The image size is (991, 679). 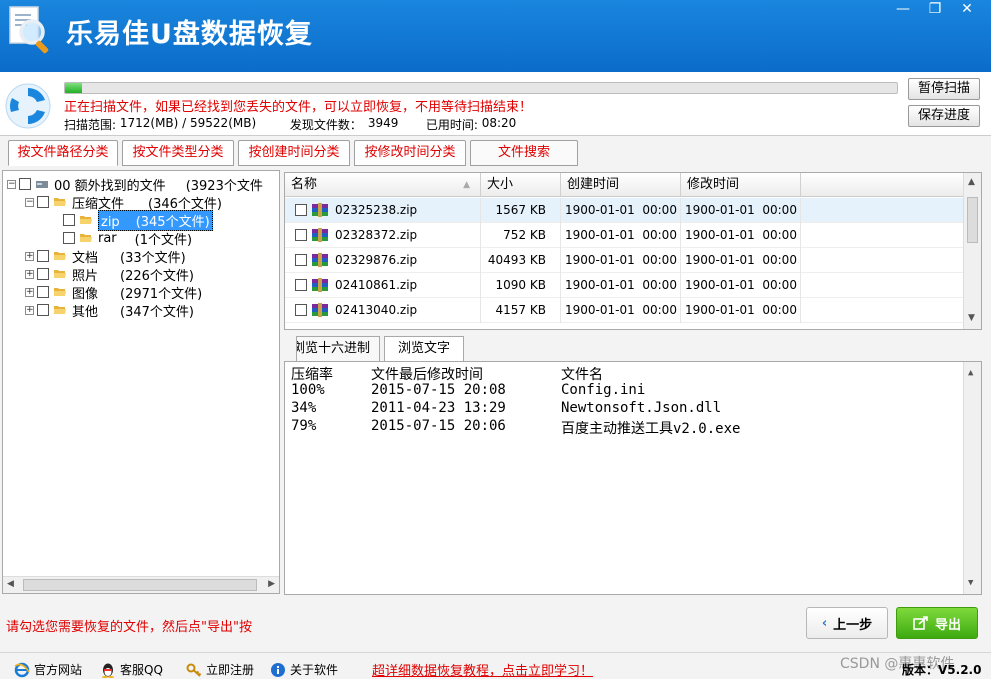 I want to click on about-software-link: 关于软件, so click(x=304, y=669).